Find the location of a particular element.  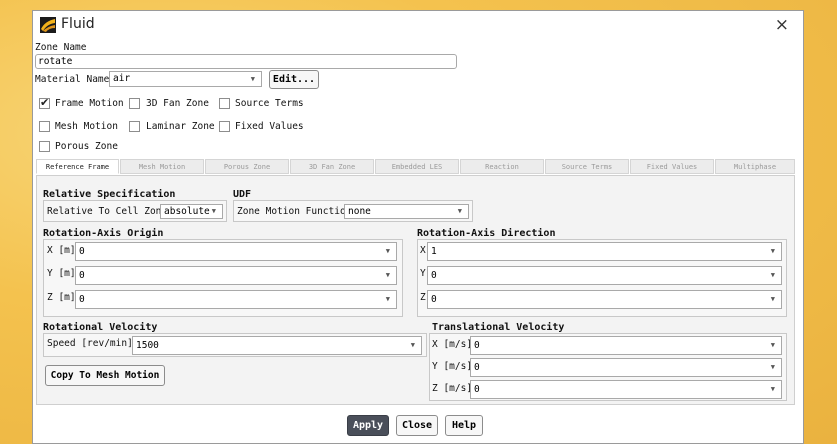

close-icon: × is located at coordinates (782, 25).